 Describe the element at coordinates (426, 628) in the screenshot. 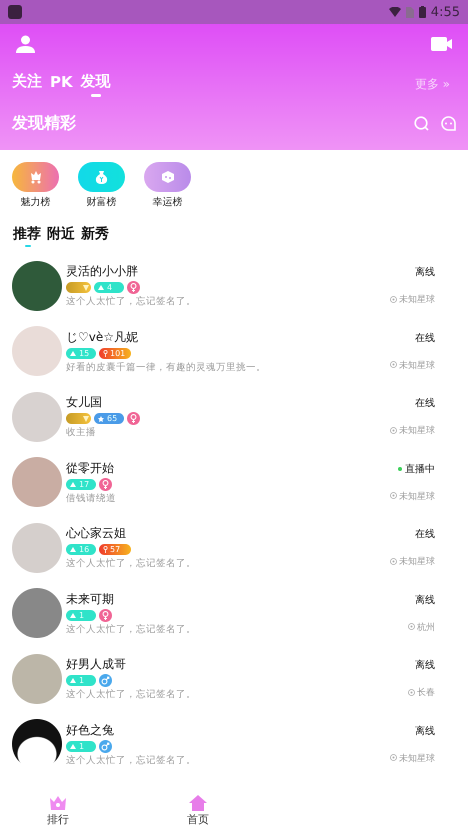

I see `user-location: 杭州` at that location.